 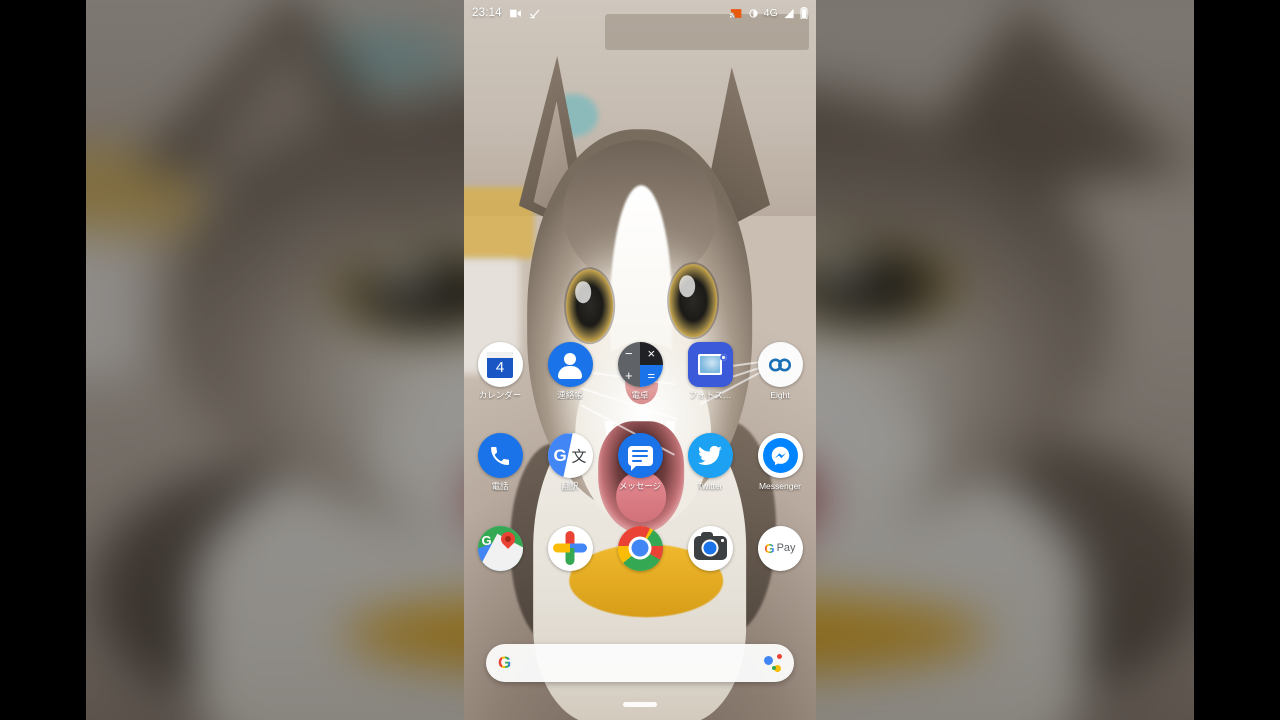 I want to click on google-g-icon: G, so click(x=505, y=662).